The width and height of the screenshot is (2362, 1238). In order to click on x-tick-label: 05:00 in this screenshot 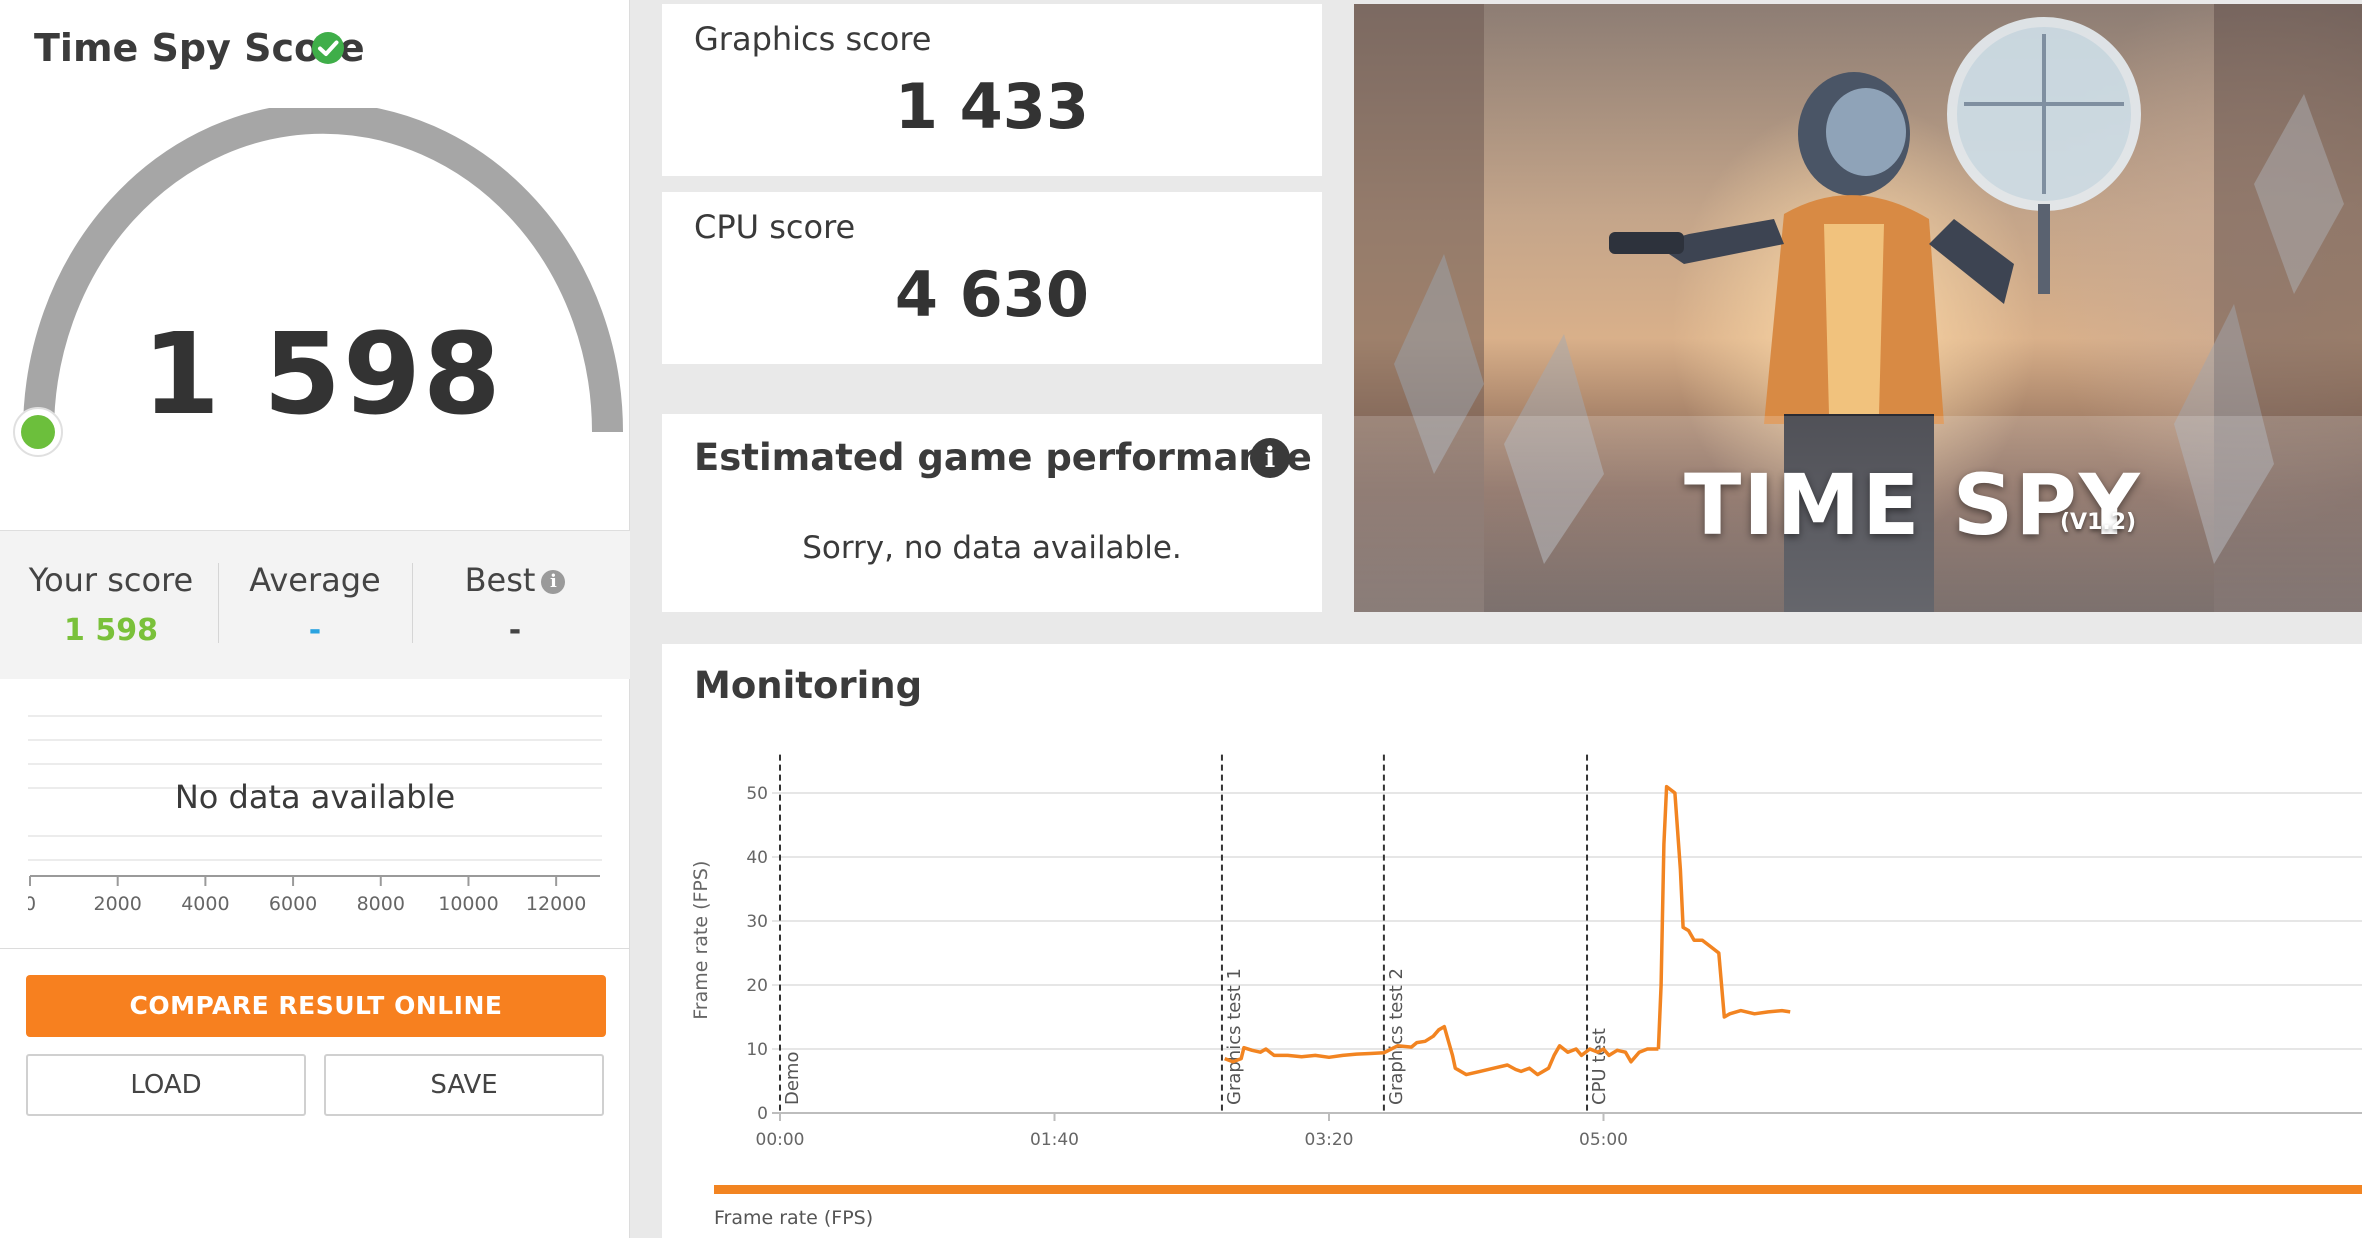, I will do `click(1603, 1140)`.